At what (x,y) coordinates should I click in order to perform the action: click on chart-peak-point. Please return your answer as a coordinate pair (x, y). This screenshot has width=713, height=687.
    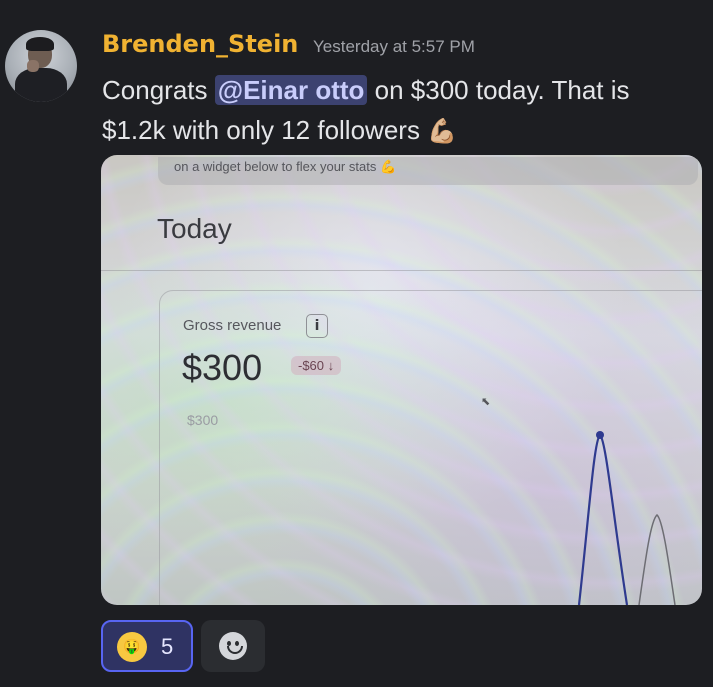
    Looking at the image, I should click on (600, 435).